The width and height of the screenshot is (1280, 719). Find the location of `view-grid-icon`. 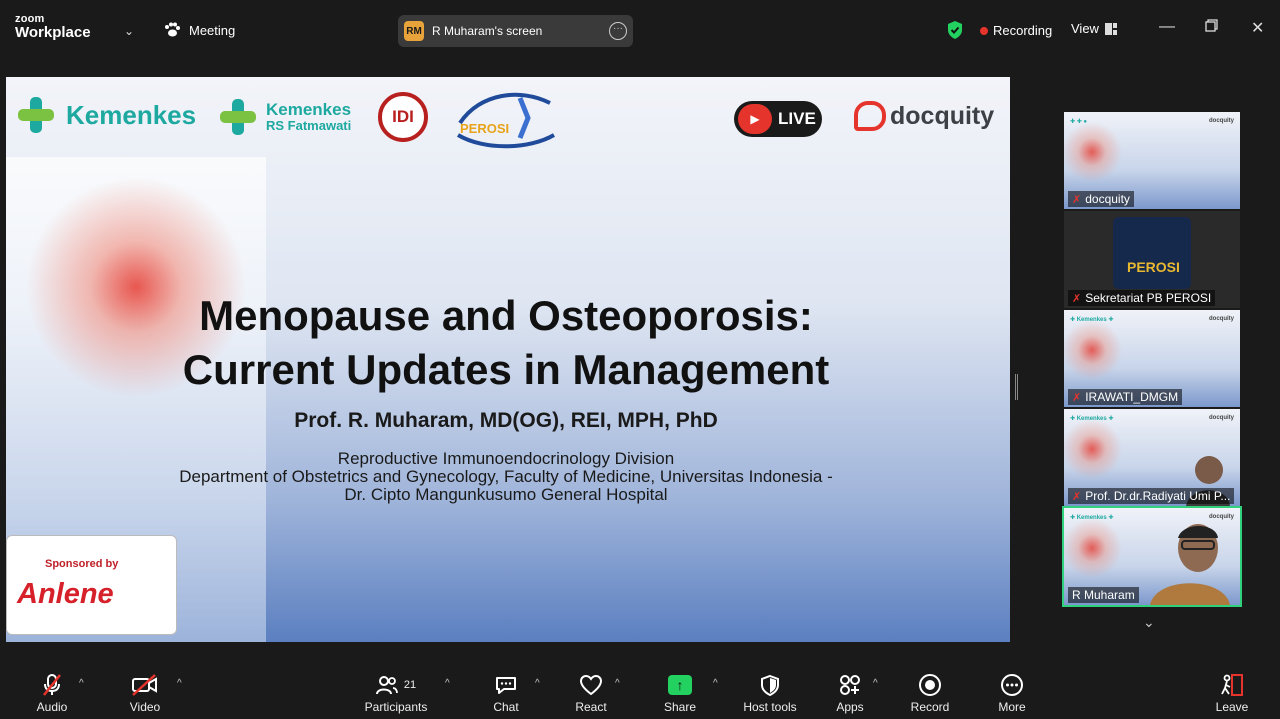

view-grid-icon is located at coordinates (1110, 28).